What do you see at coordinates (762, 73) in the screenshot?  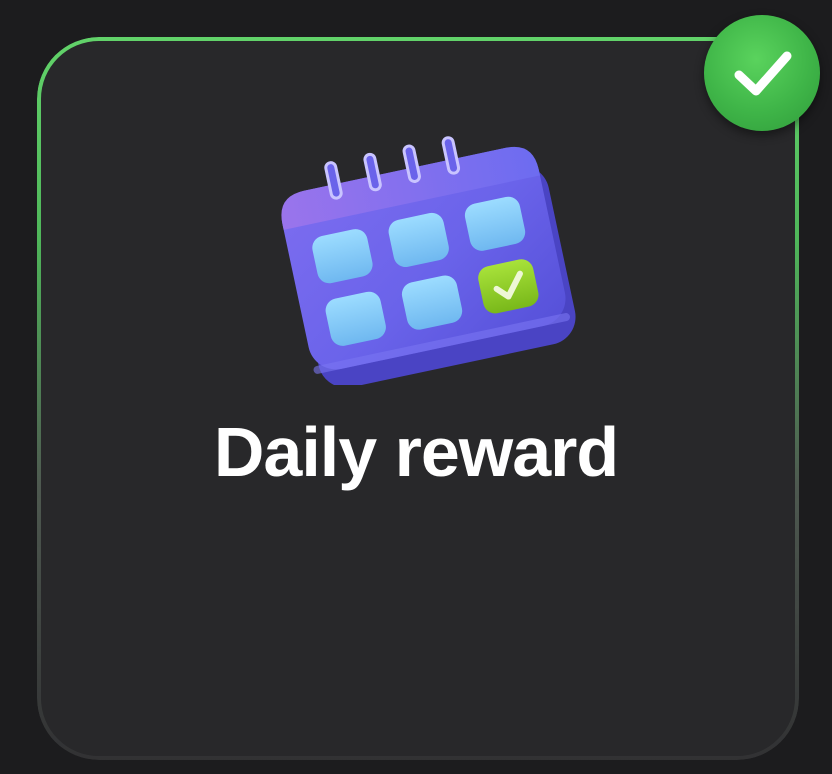 I see `check-badge-icon` at bounding box center [762, 73].